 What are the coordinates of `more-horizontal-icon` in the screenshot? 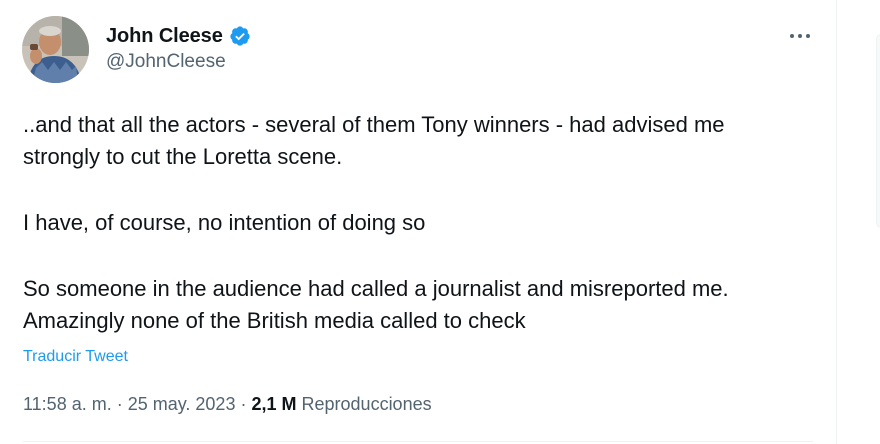 It's located at (800, 36).